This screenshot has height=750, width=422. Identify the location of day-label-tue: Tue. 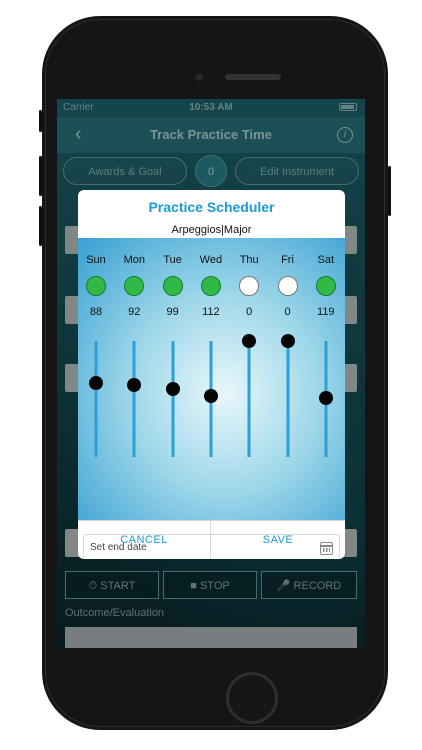
(172, 260).